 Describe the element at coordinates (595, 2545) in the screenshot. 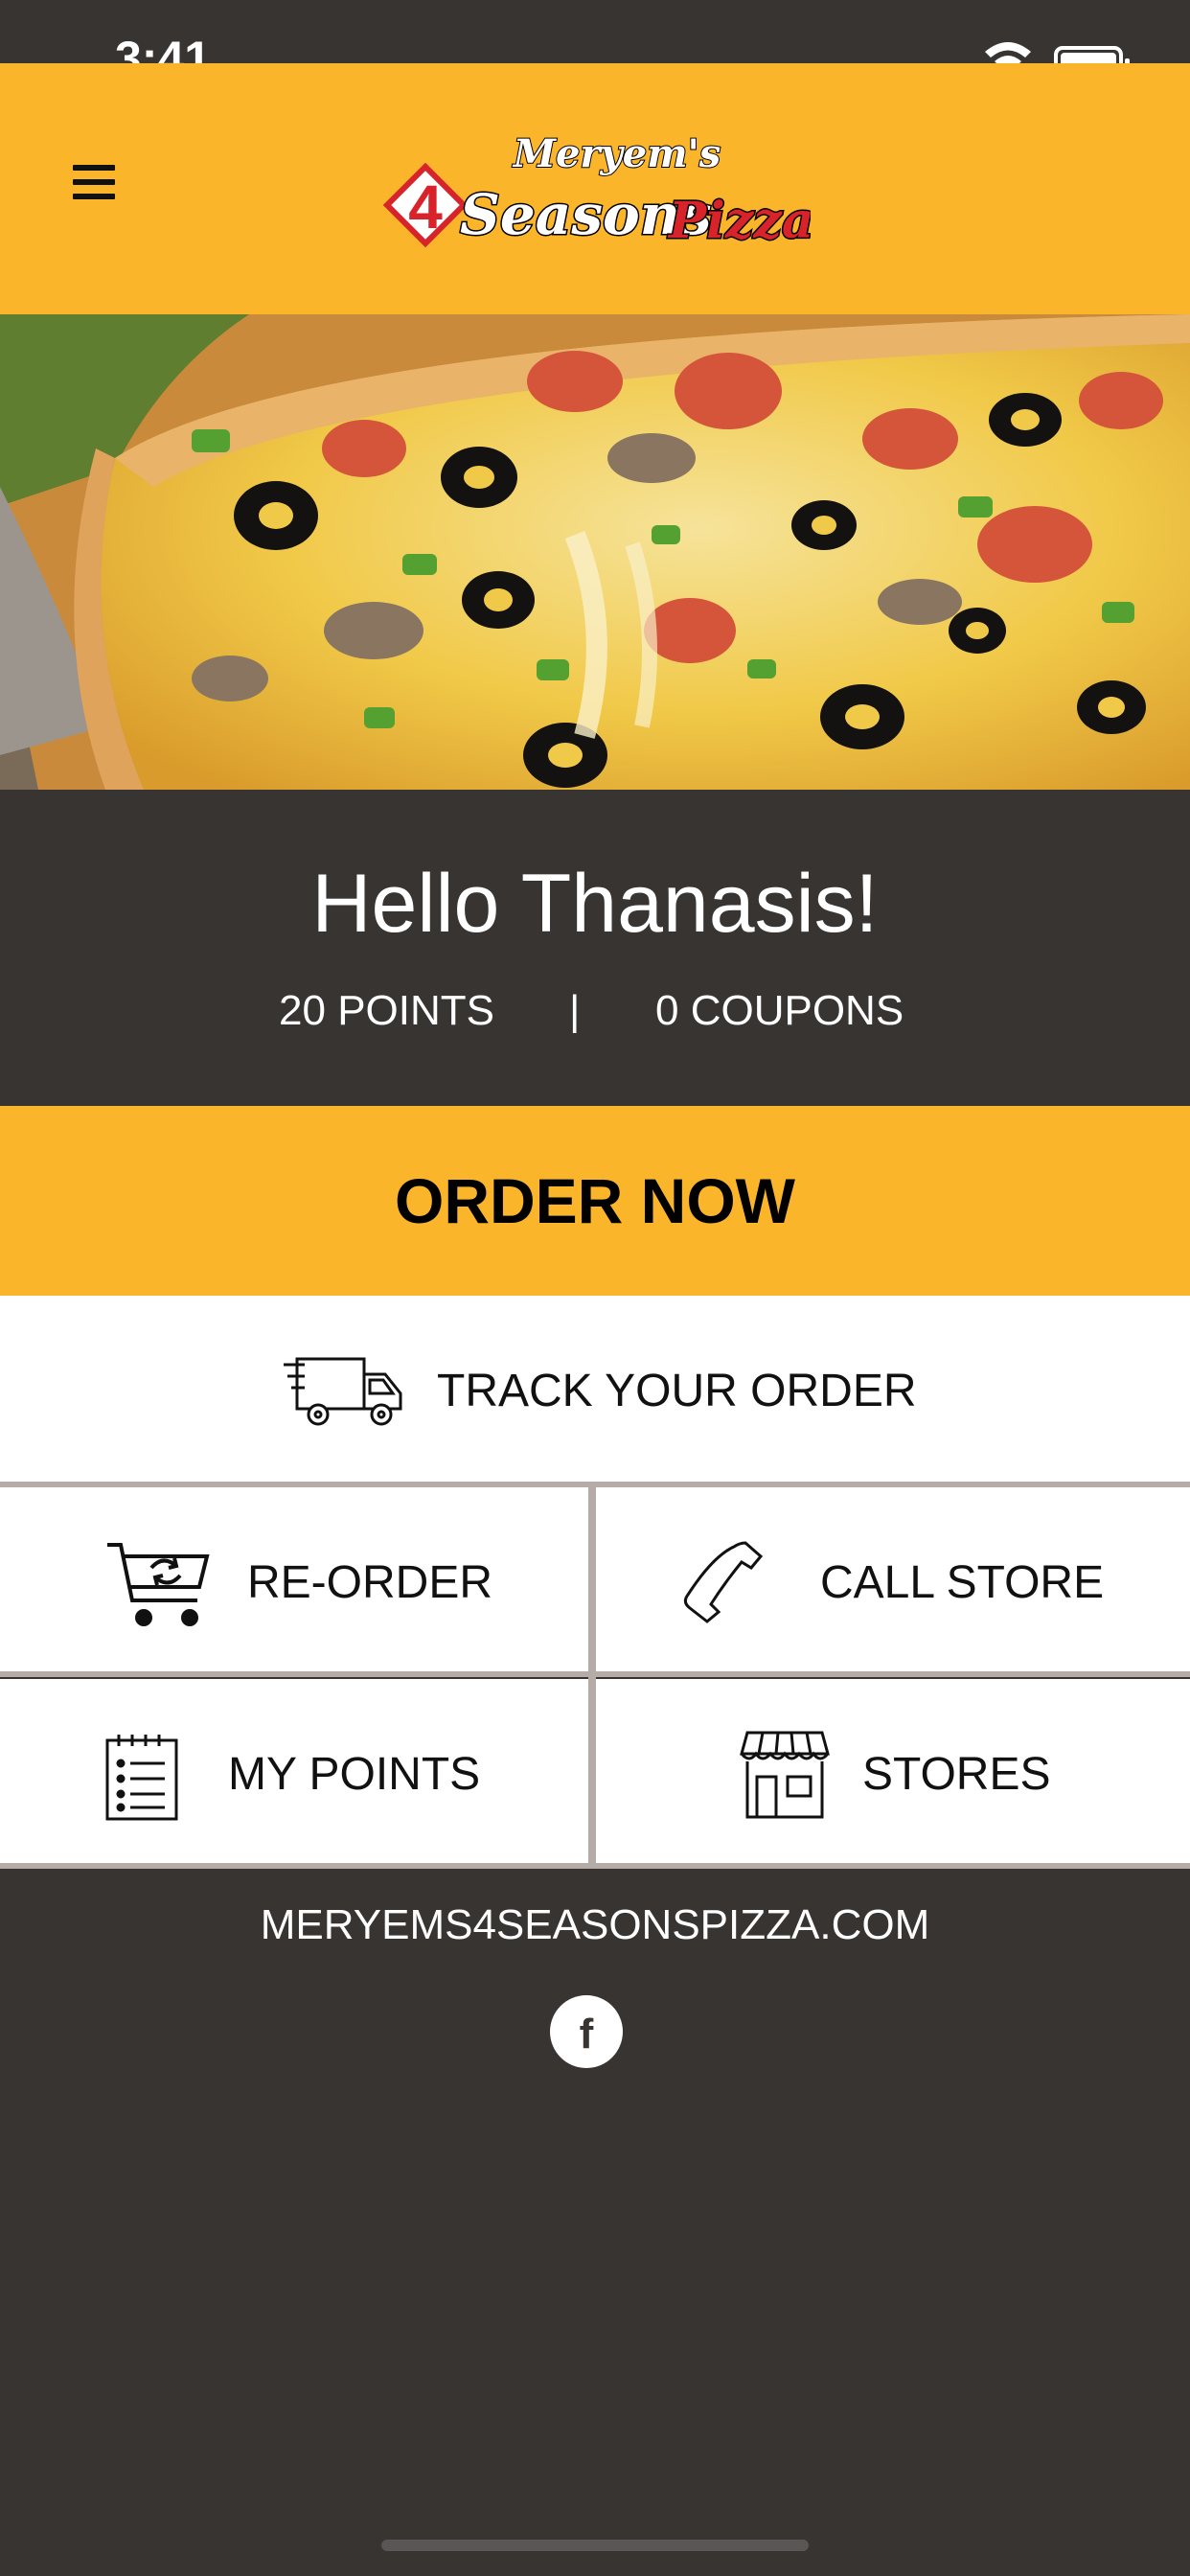

I see `home-indicator` at that location.